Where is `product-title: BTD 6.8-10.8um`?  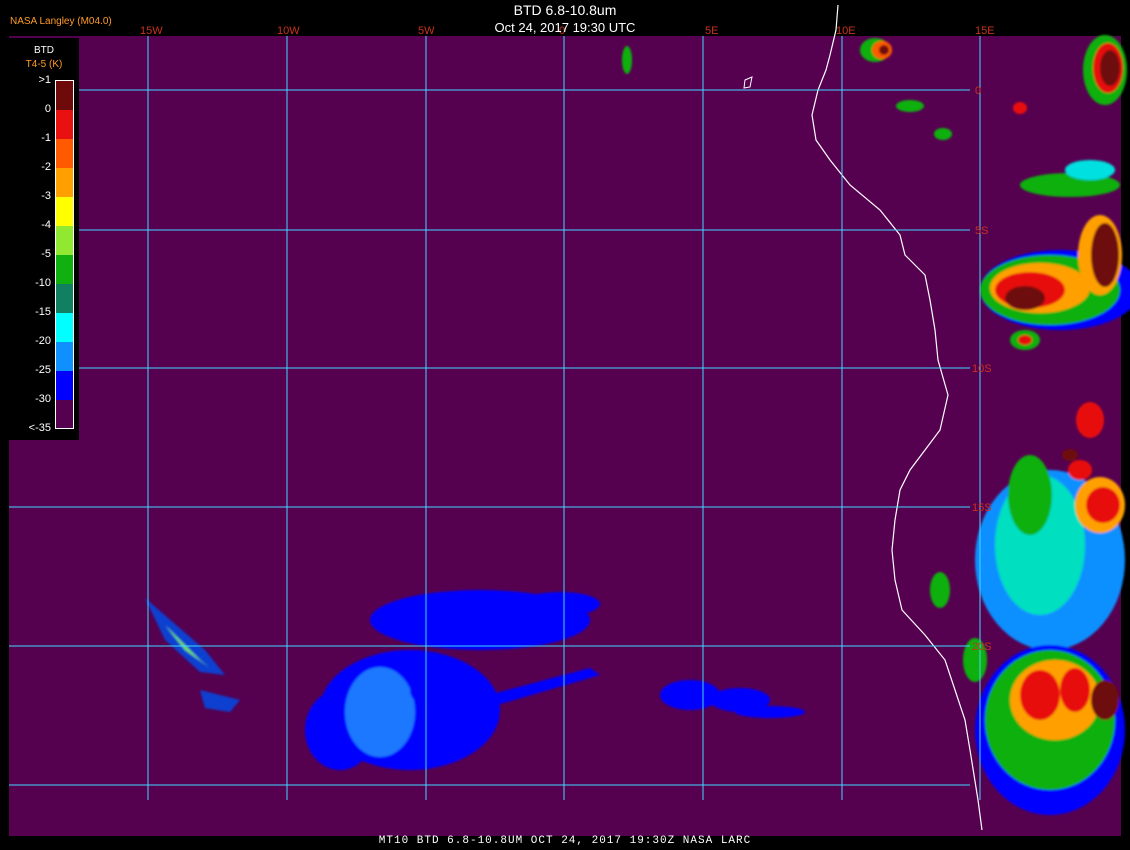
product-title: BTD 6.8-10.8um is located at coordinates (565, 10).